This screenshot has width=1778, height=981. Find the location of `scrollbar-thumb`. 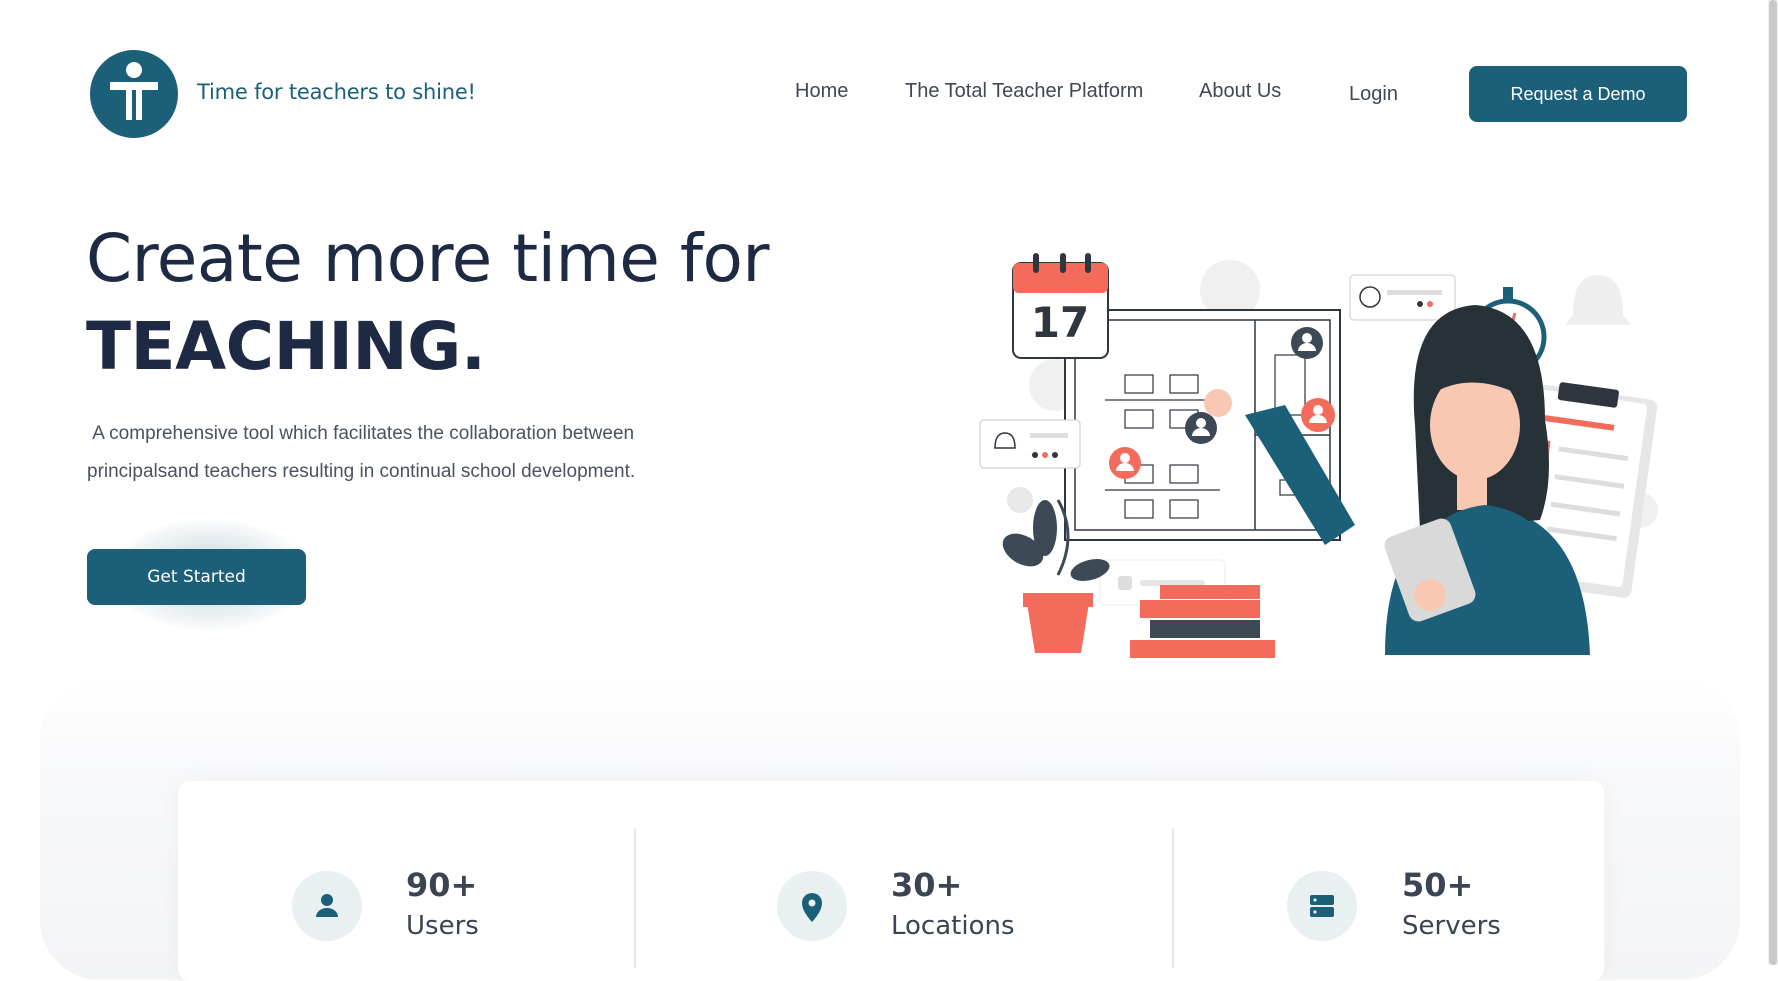

scrollbar-thumb is located at coordinates (1773, 482).